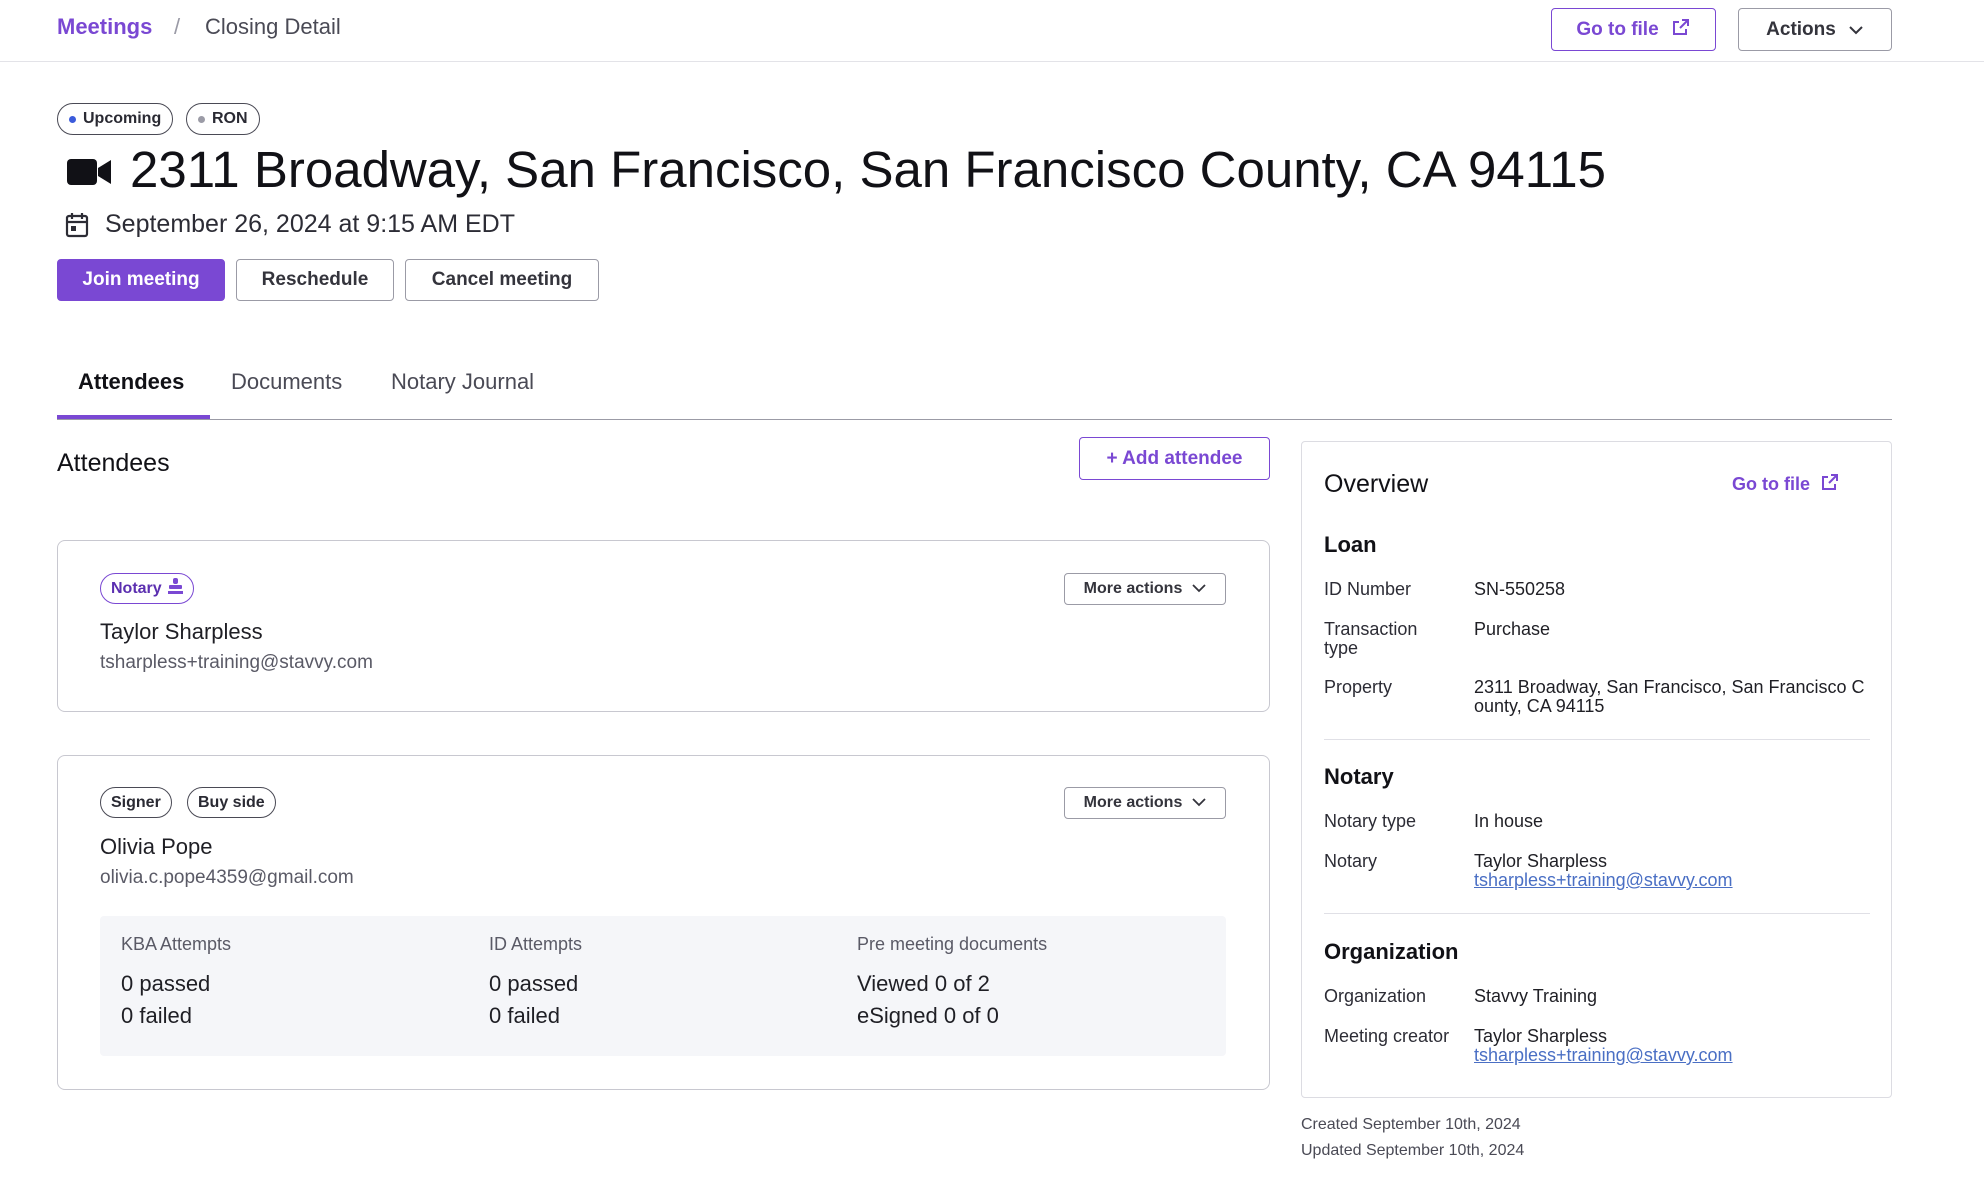 The height and width of the screenshot is (1200, 1984). What do you see at coordinates (1411, 1124) in the screenshot?
I see `created-date: Created September 10th, 2024` at bounding box center [1411, 1124].